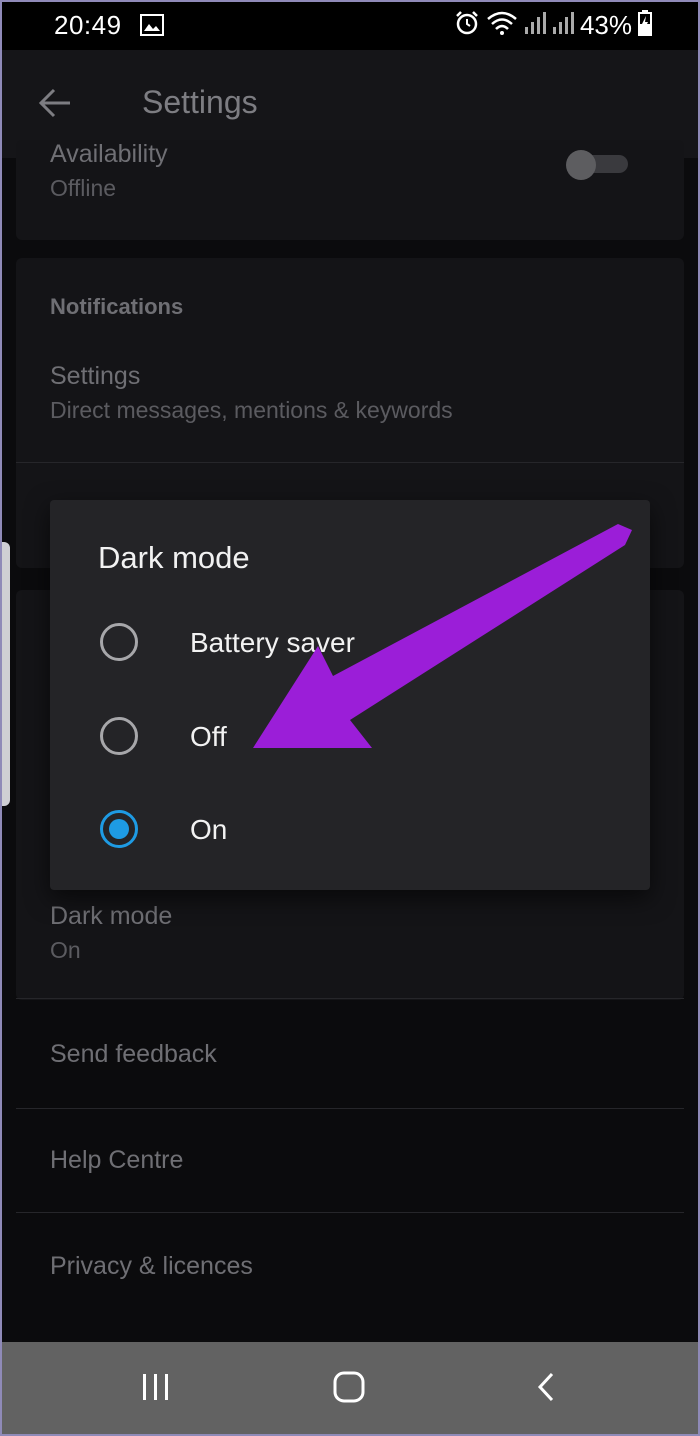 This screenshot has width=700, height=1436. Describe the element at coordinates (55, 105) in the screenshot. I see `back-arrow-icon` at that location.